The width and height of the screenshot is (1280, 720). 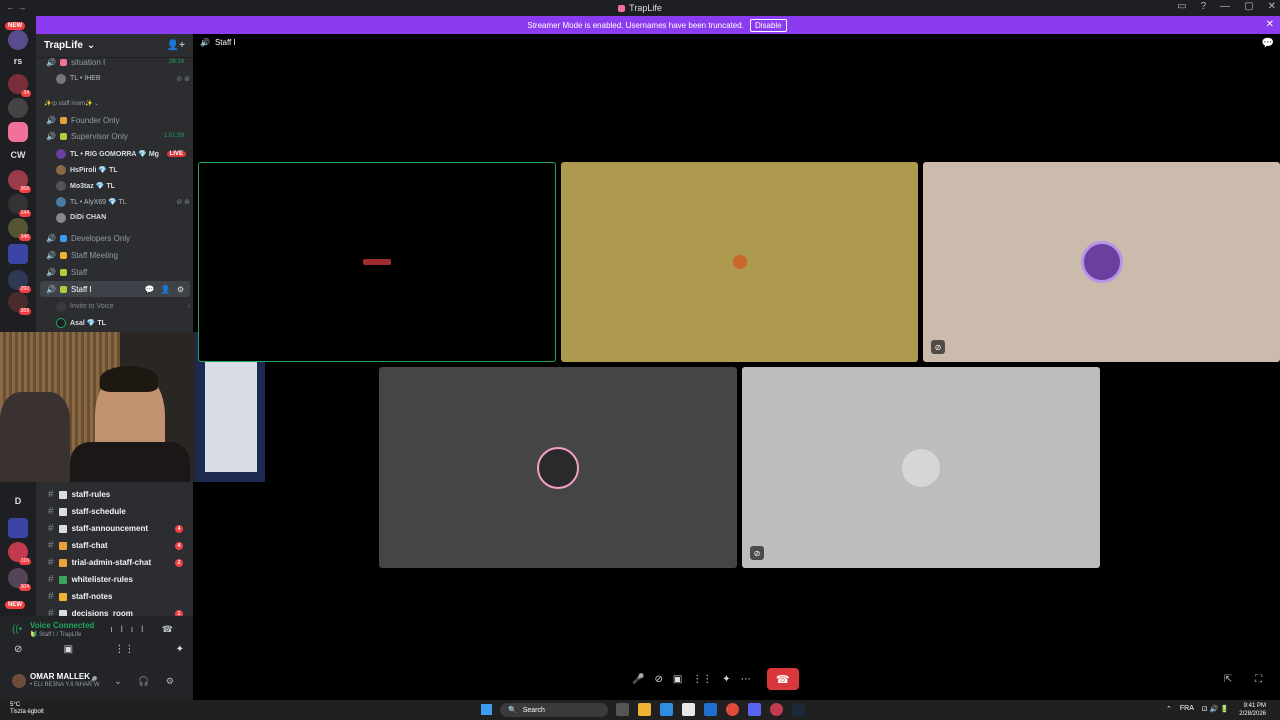 I want to click on emoji-icon, so click(x=62, y=494).